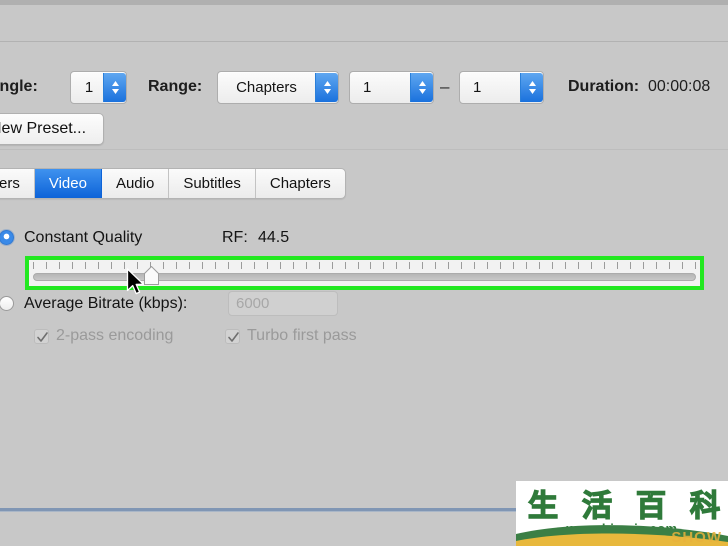 The image size is (728, 546). I want to click on turbo-first-pass-label: Turbo first pass, so click(302, 335).